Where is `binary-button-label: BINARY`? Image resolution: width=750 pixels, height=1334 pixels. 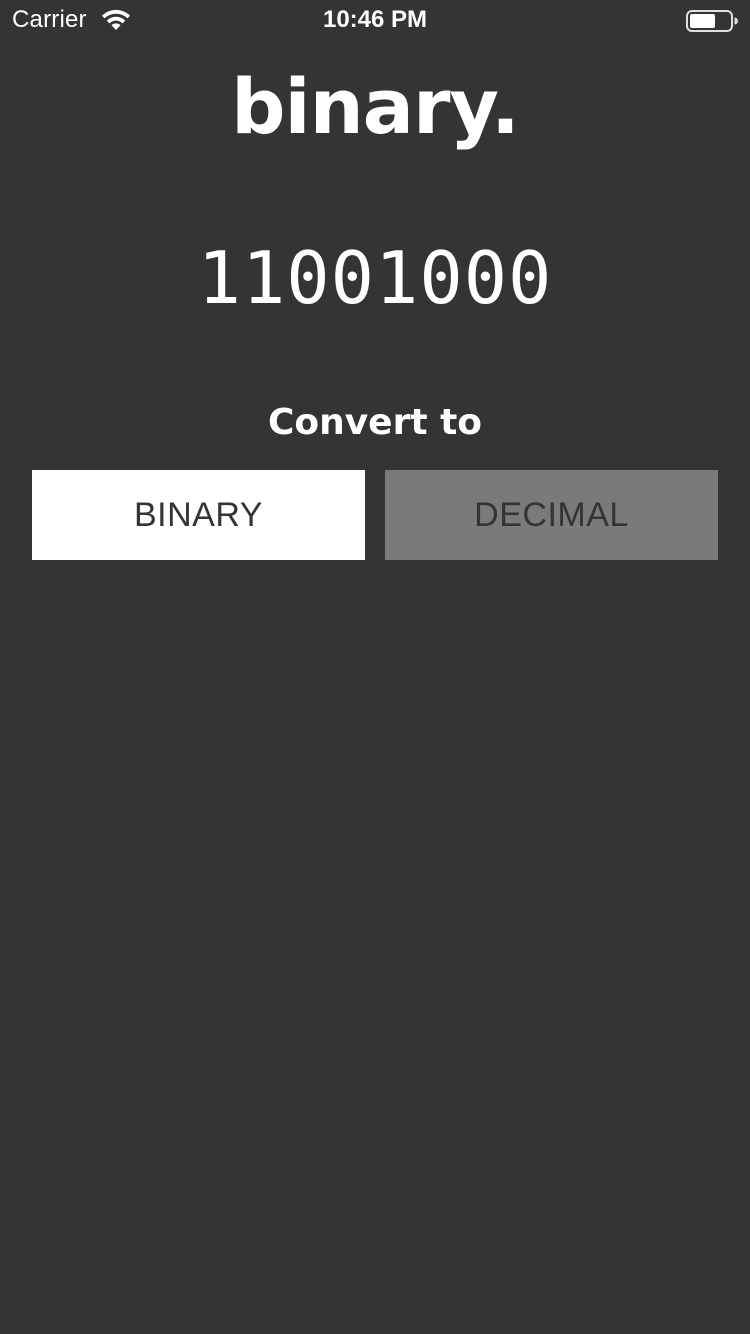 binary-button-label: BINARY is located at coordinates (198, 514).